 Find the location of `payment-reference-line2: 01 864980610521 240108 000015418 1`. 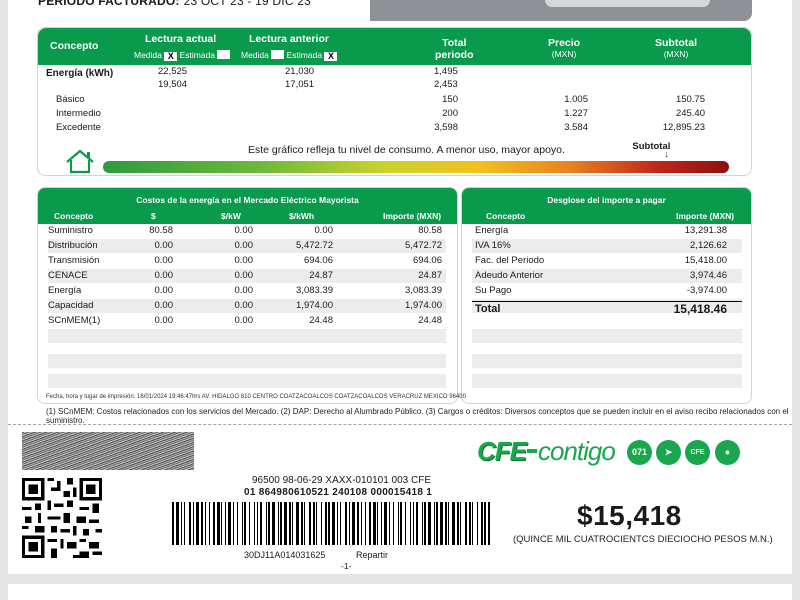

payment-reference-line2: 01 864980610521 240108 000015418 1 is located at coordinates (338, 492).